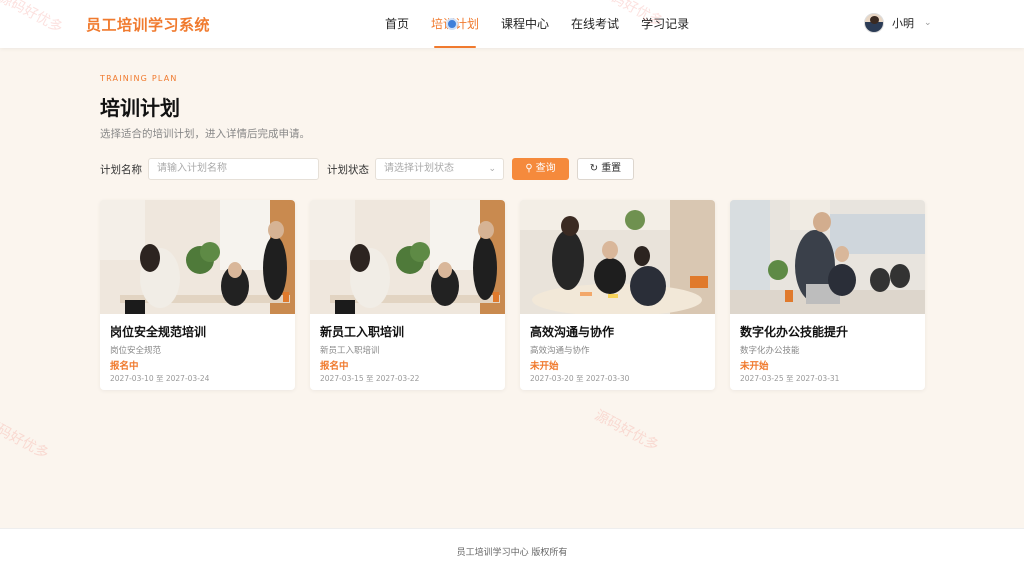 The height and width of the screenshot is (576, 1024). I want to click on search-icon: ⚲, so click(529, 168).